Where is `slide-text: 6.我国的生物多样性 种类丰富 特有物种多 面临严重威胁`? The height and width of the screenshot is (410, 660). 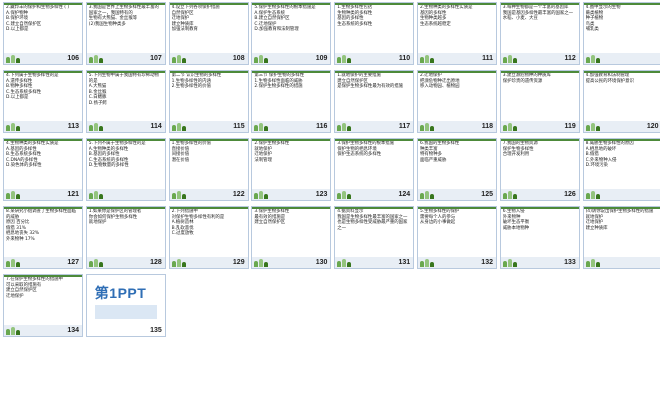 slide-text: 6.我国的生物多样性 种类丰富 特有物种多 面临严重威胁 is located at coordinates (439, 152).